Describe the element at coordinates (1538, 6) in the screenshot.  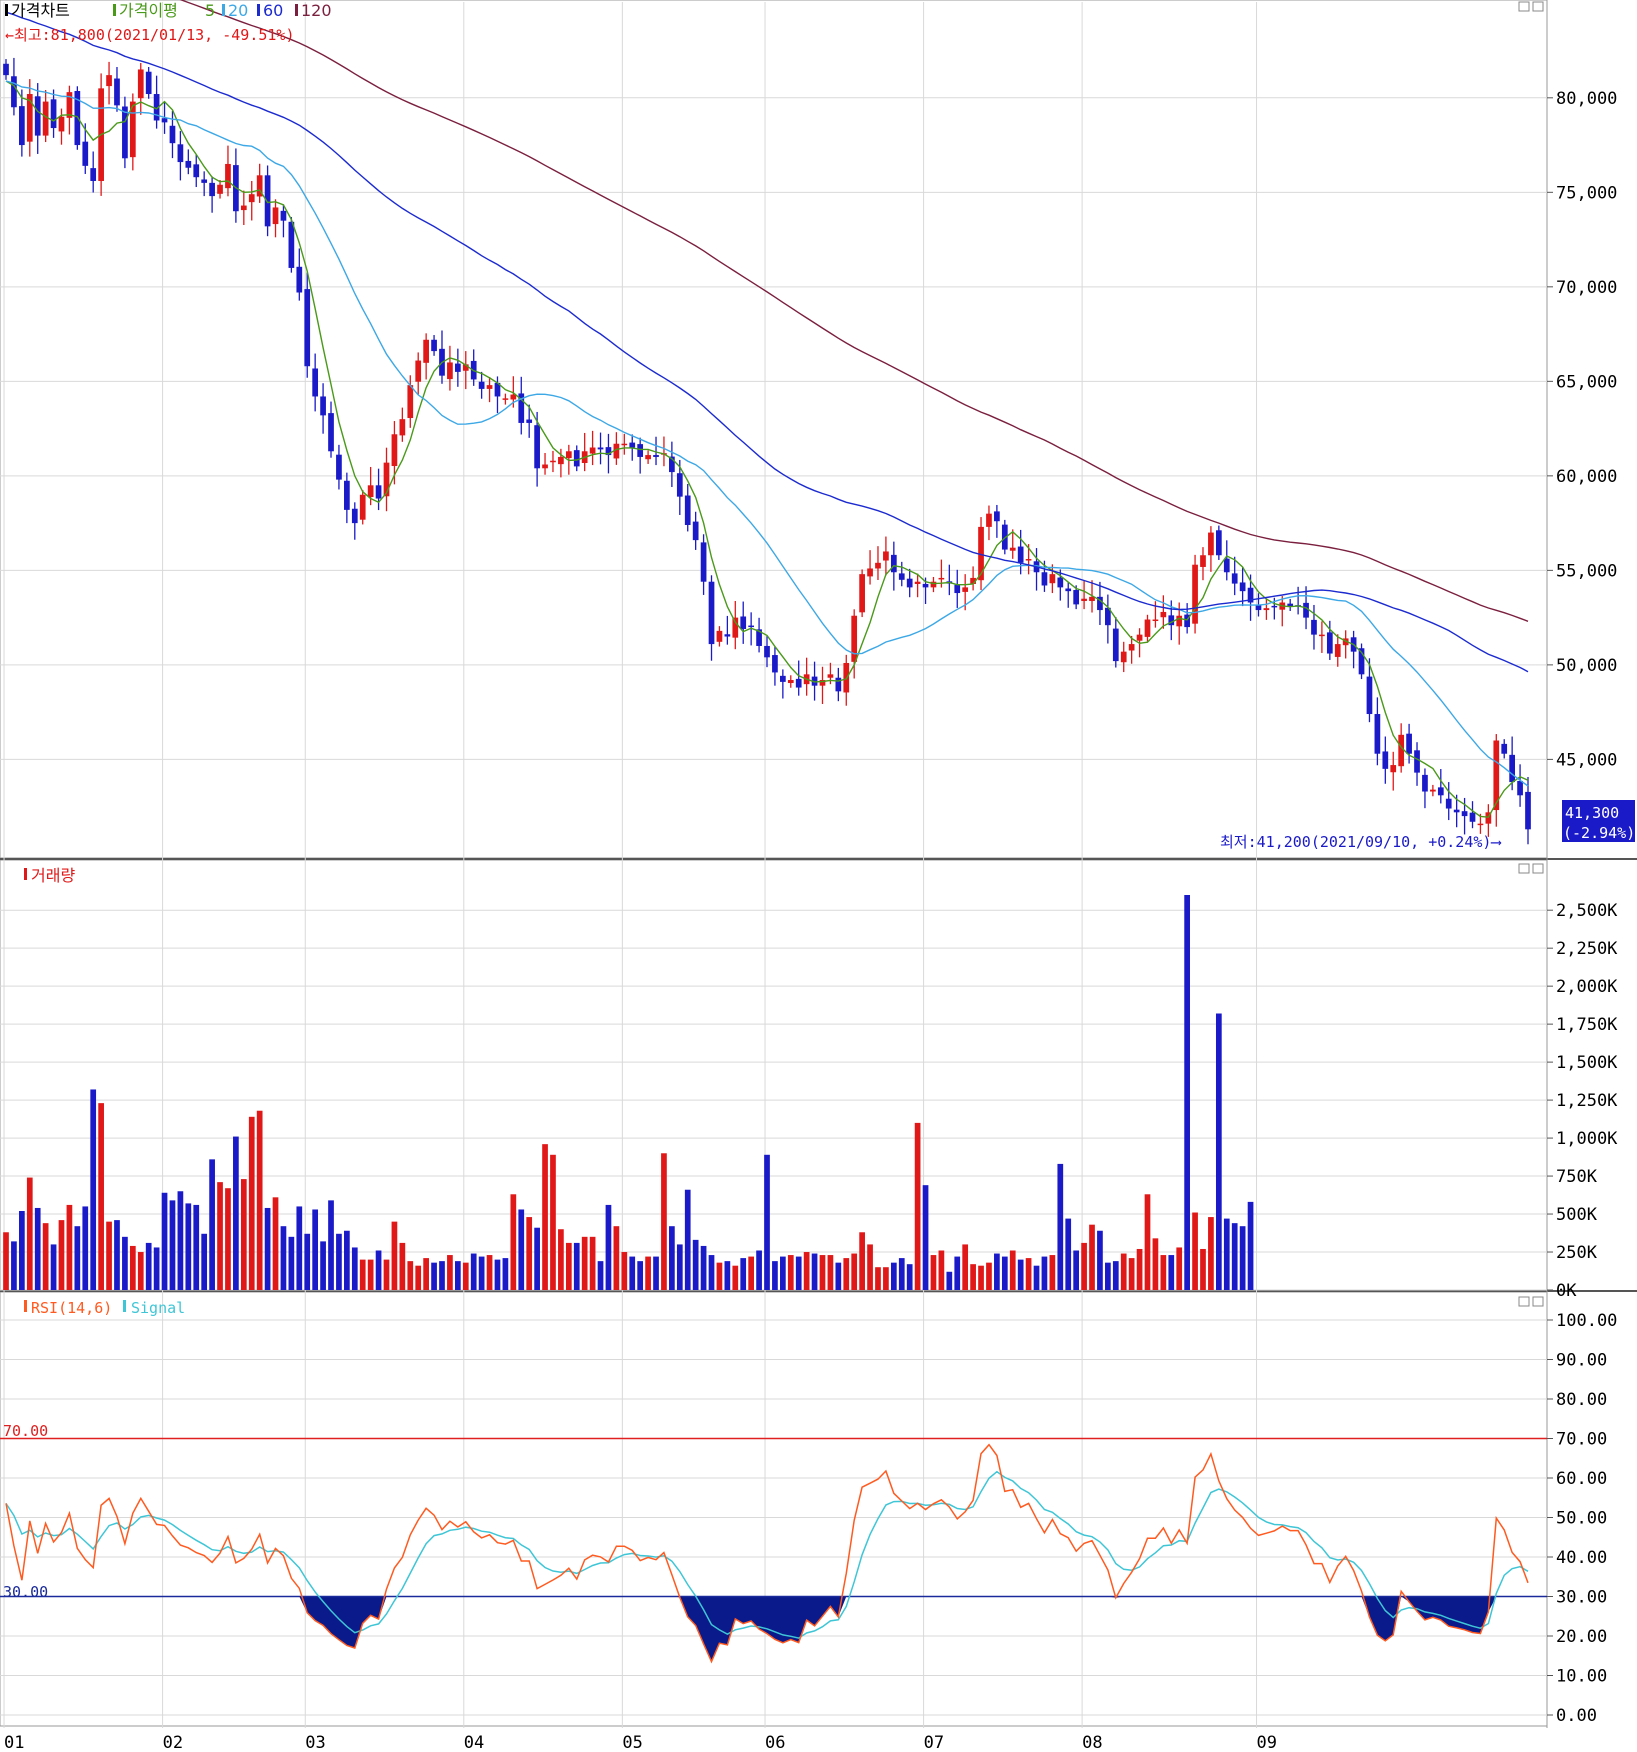
I see `price-panel-close-icon` at that location.